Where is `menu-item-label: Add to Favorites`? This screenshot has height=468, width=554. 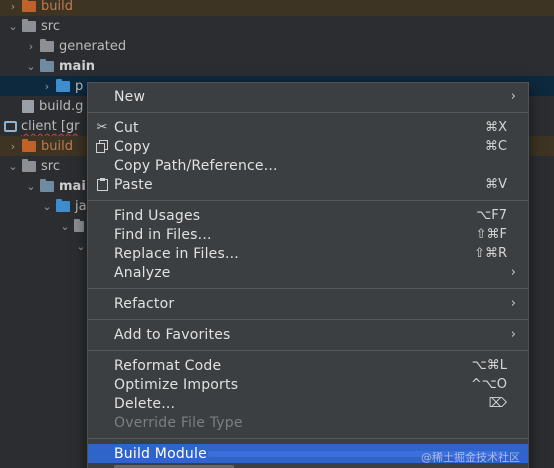 menu-item-label: Add to Favorites is located at coordinates (172, 334).